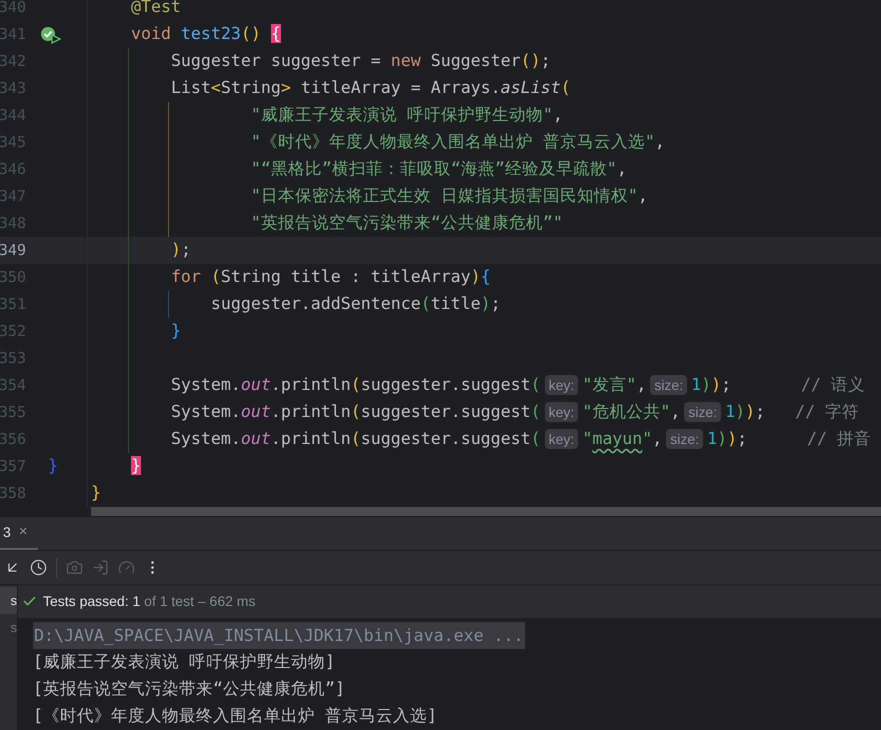 The image size is (881, 730). I want to click on horizontal-scrollbar, so click(486, 511).